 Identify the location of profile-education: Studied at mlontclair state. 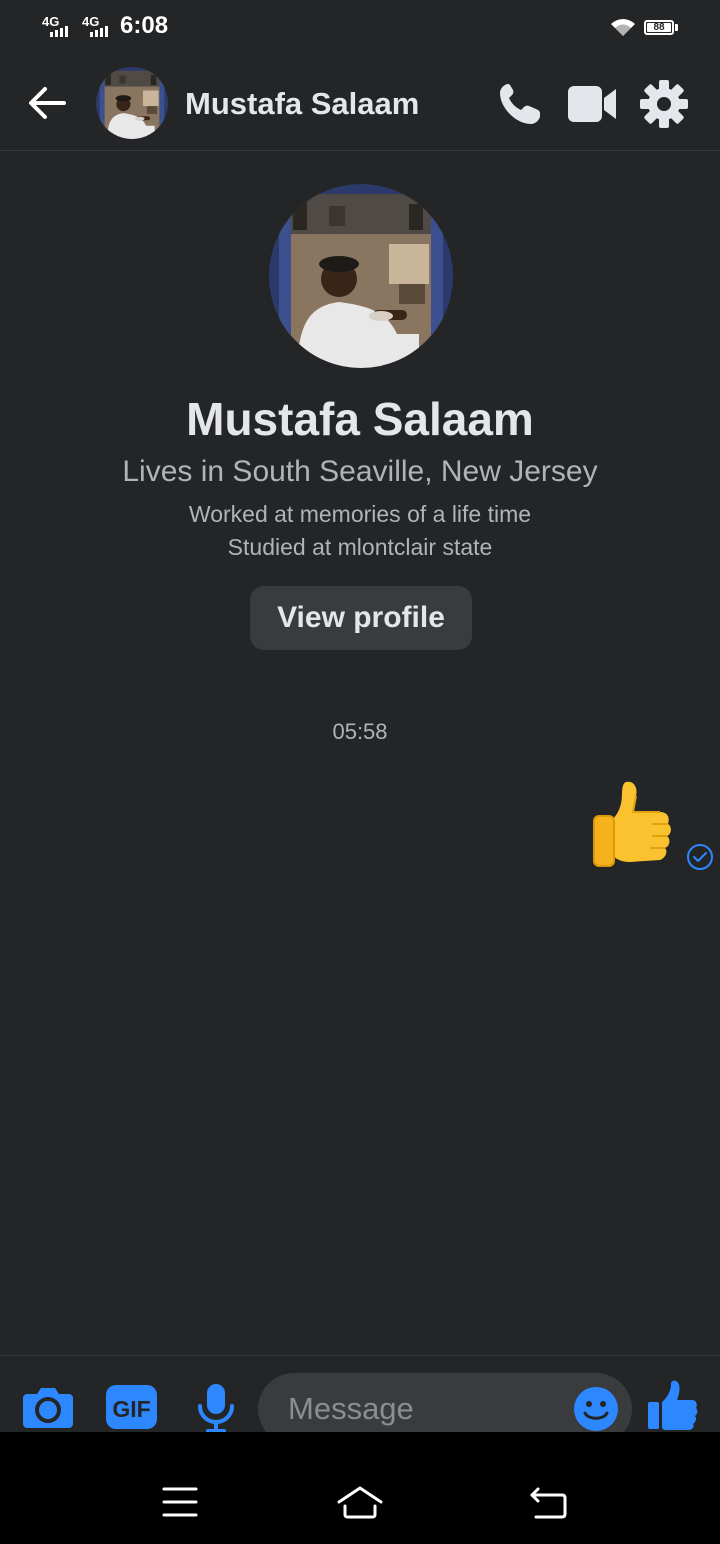
(360, 547).